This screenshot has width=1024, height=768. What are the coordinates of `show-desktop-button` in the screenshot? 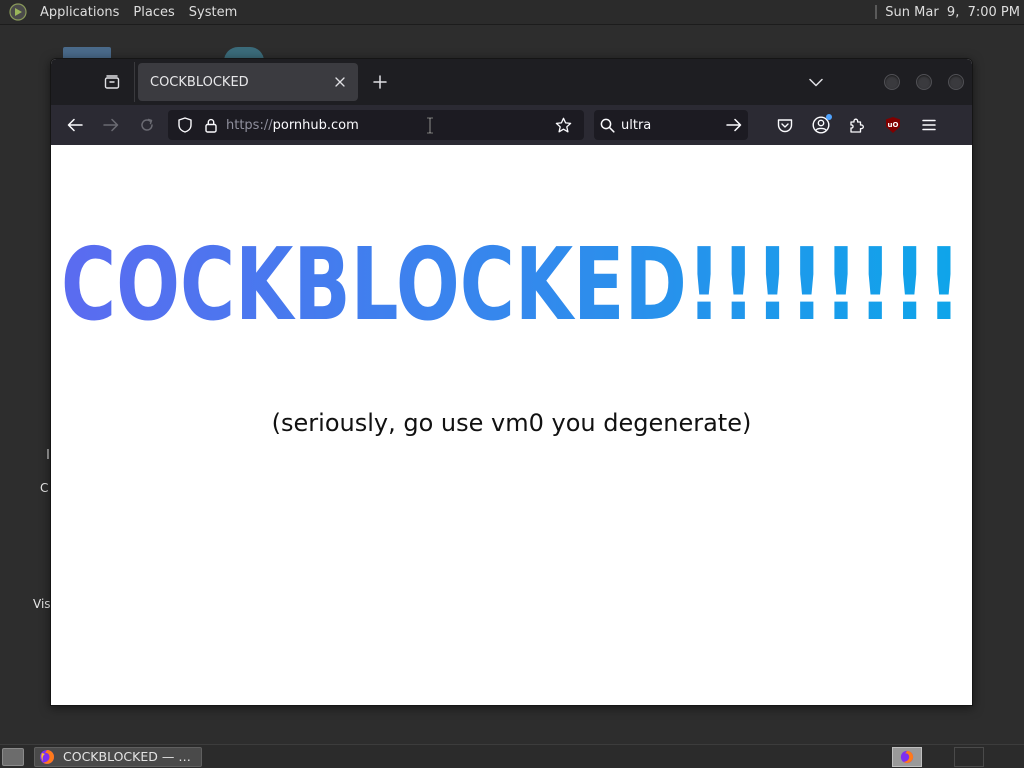 It's located at (13, 756).